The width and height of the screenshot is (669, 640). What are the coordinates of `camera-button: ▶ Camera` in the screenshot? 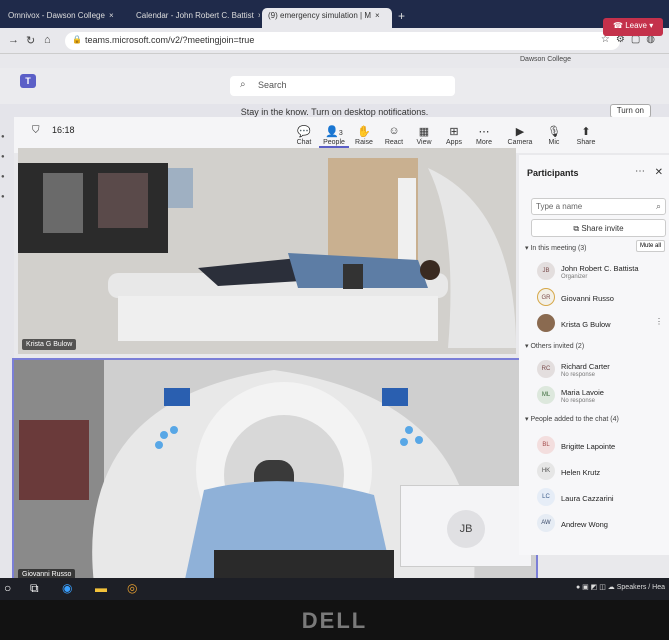 It's located at (520, 135).